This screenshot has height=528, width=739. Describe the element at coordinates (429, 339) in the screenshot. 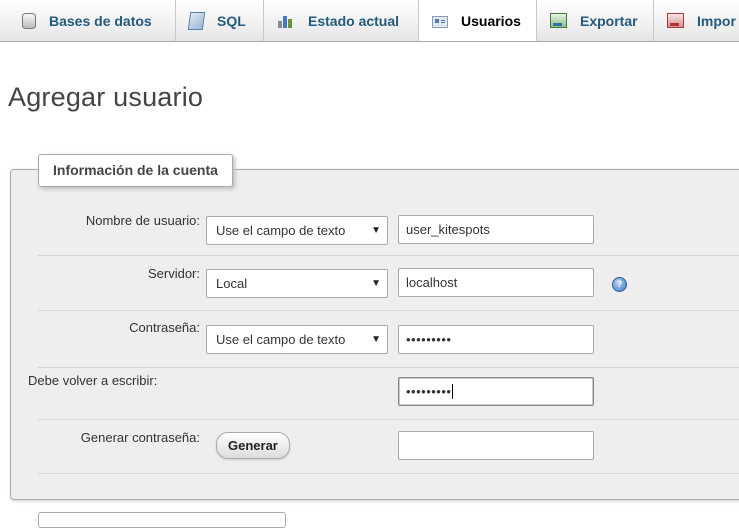

I see `password-value: •••••••••` at that location.